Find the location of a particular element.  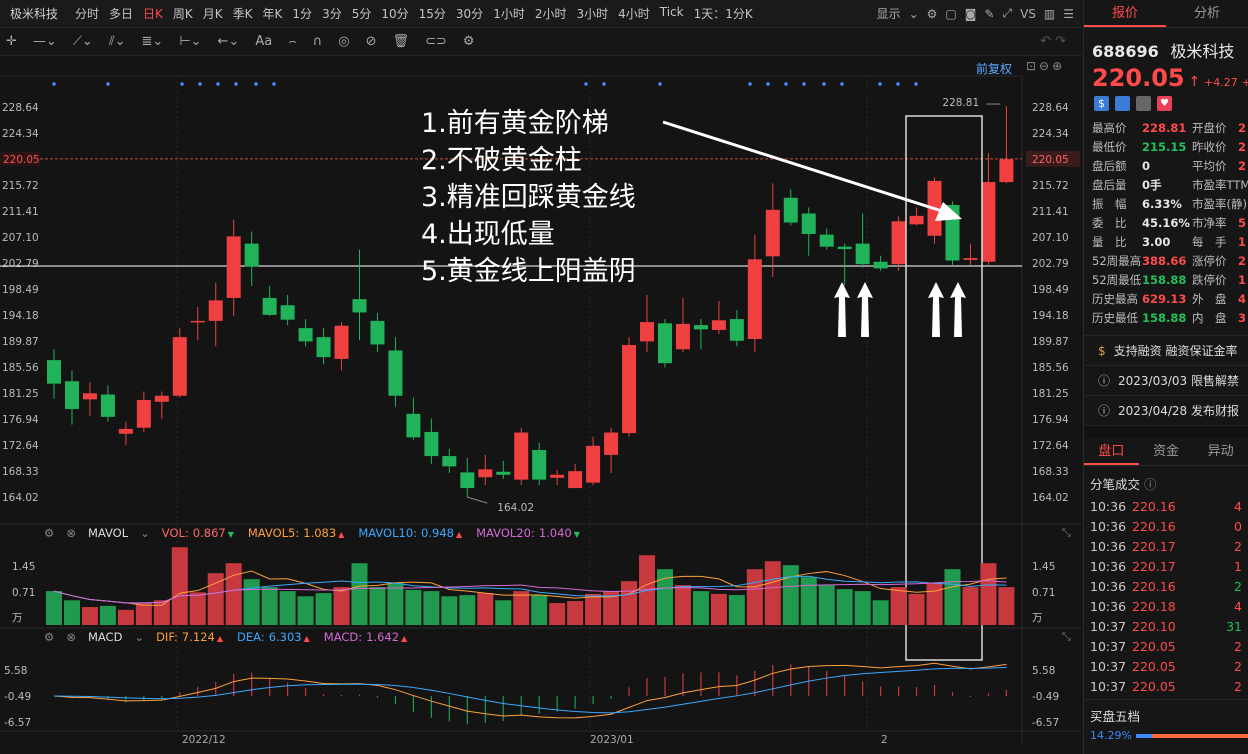

tab-orderbook: 盘口 is located at coordinates (1111, 451).